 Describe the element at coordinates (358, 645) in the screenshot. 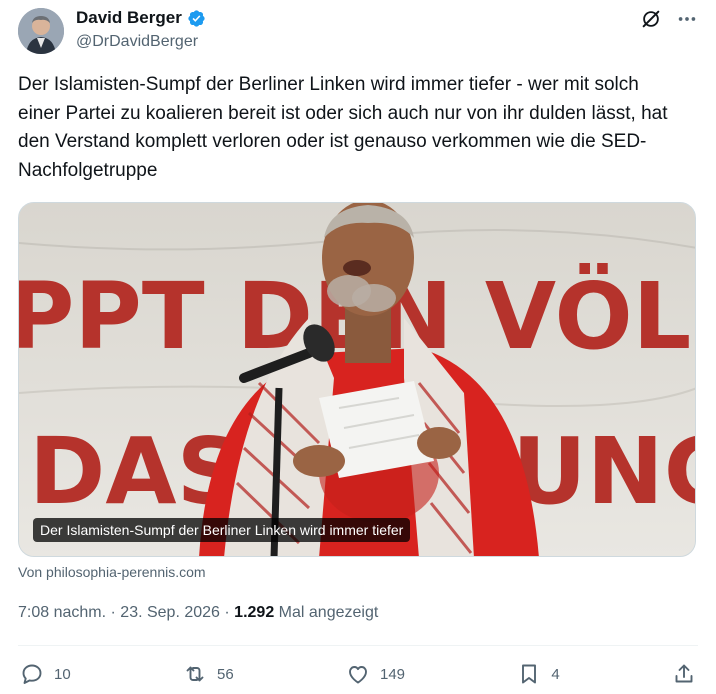

I see `divider` at that location.